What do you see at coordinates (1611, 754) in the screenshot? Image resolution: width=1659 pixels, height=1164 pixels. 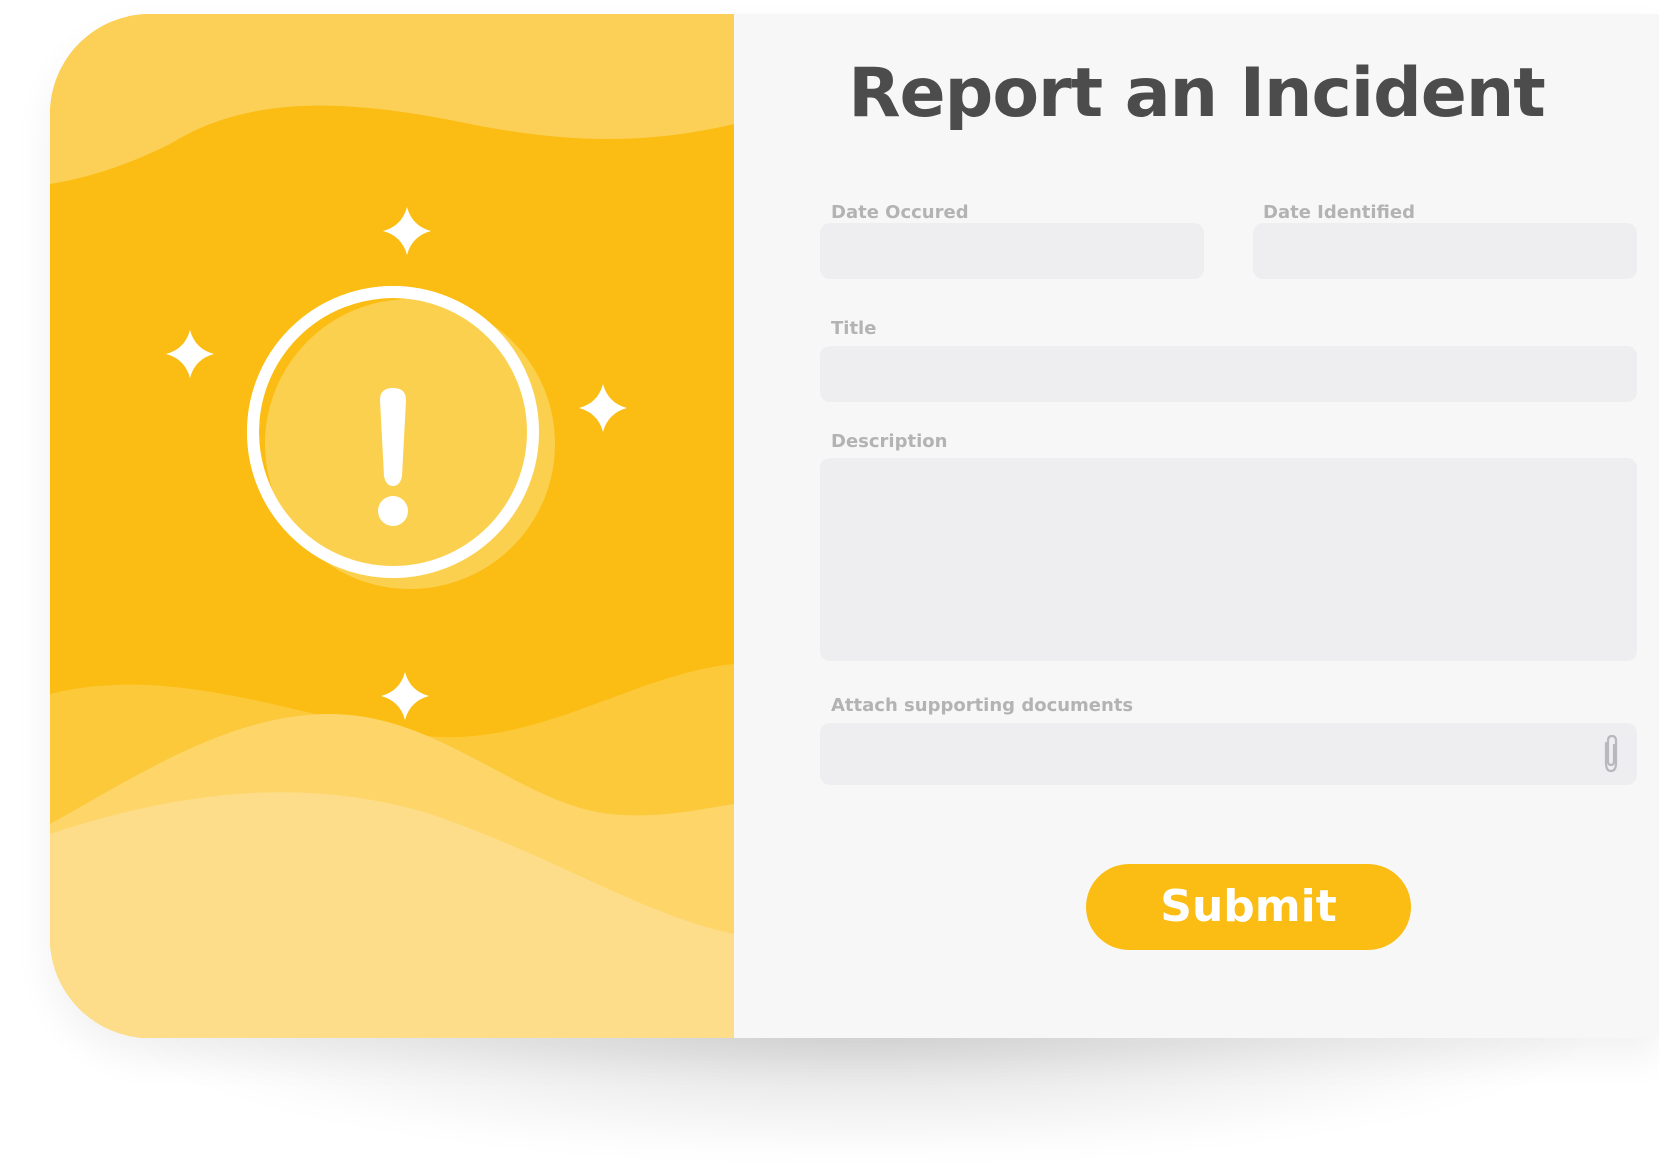 I see `paperclip-icon` at bounding box center [1611, 754].